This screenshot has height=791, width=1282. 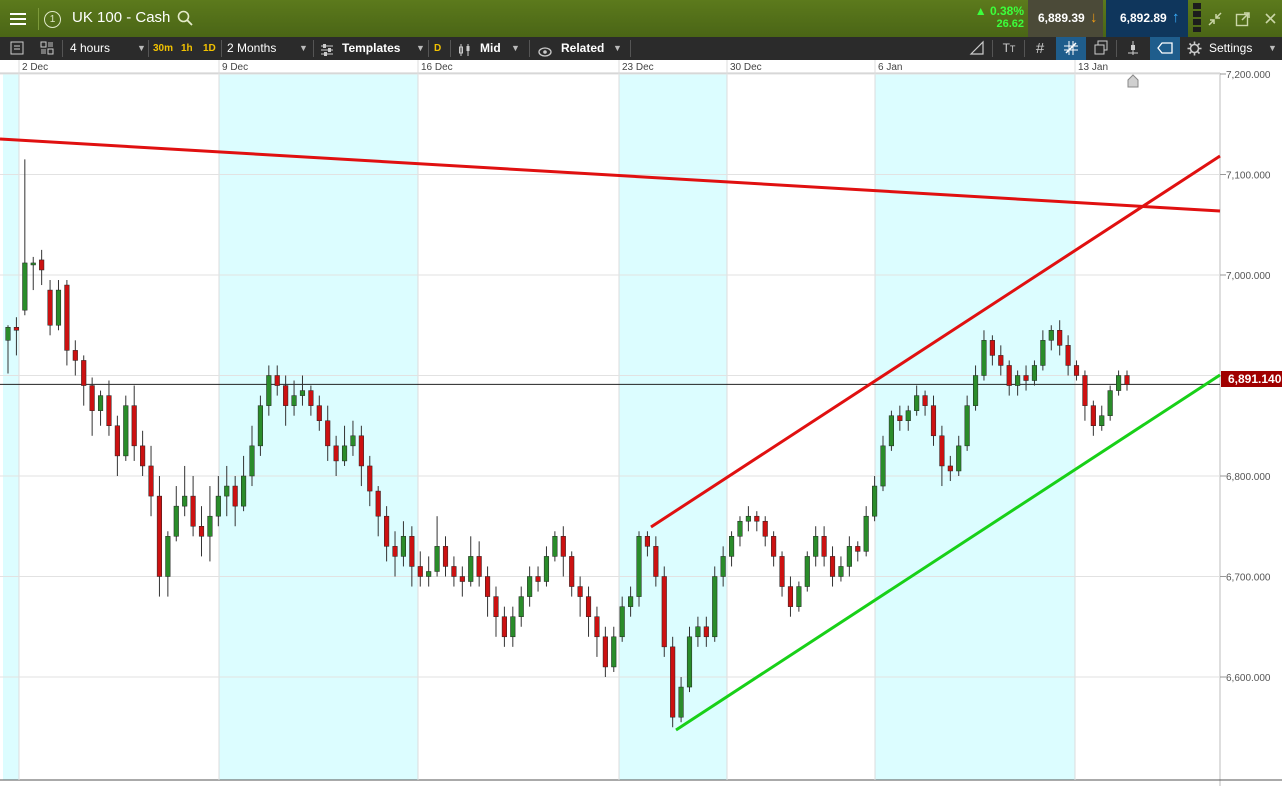 I want to click on market-depth-indicator, so click(x=1197, y=18).